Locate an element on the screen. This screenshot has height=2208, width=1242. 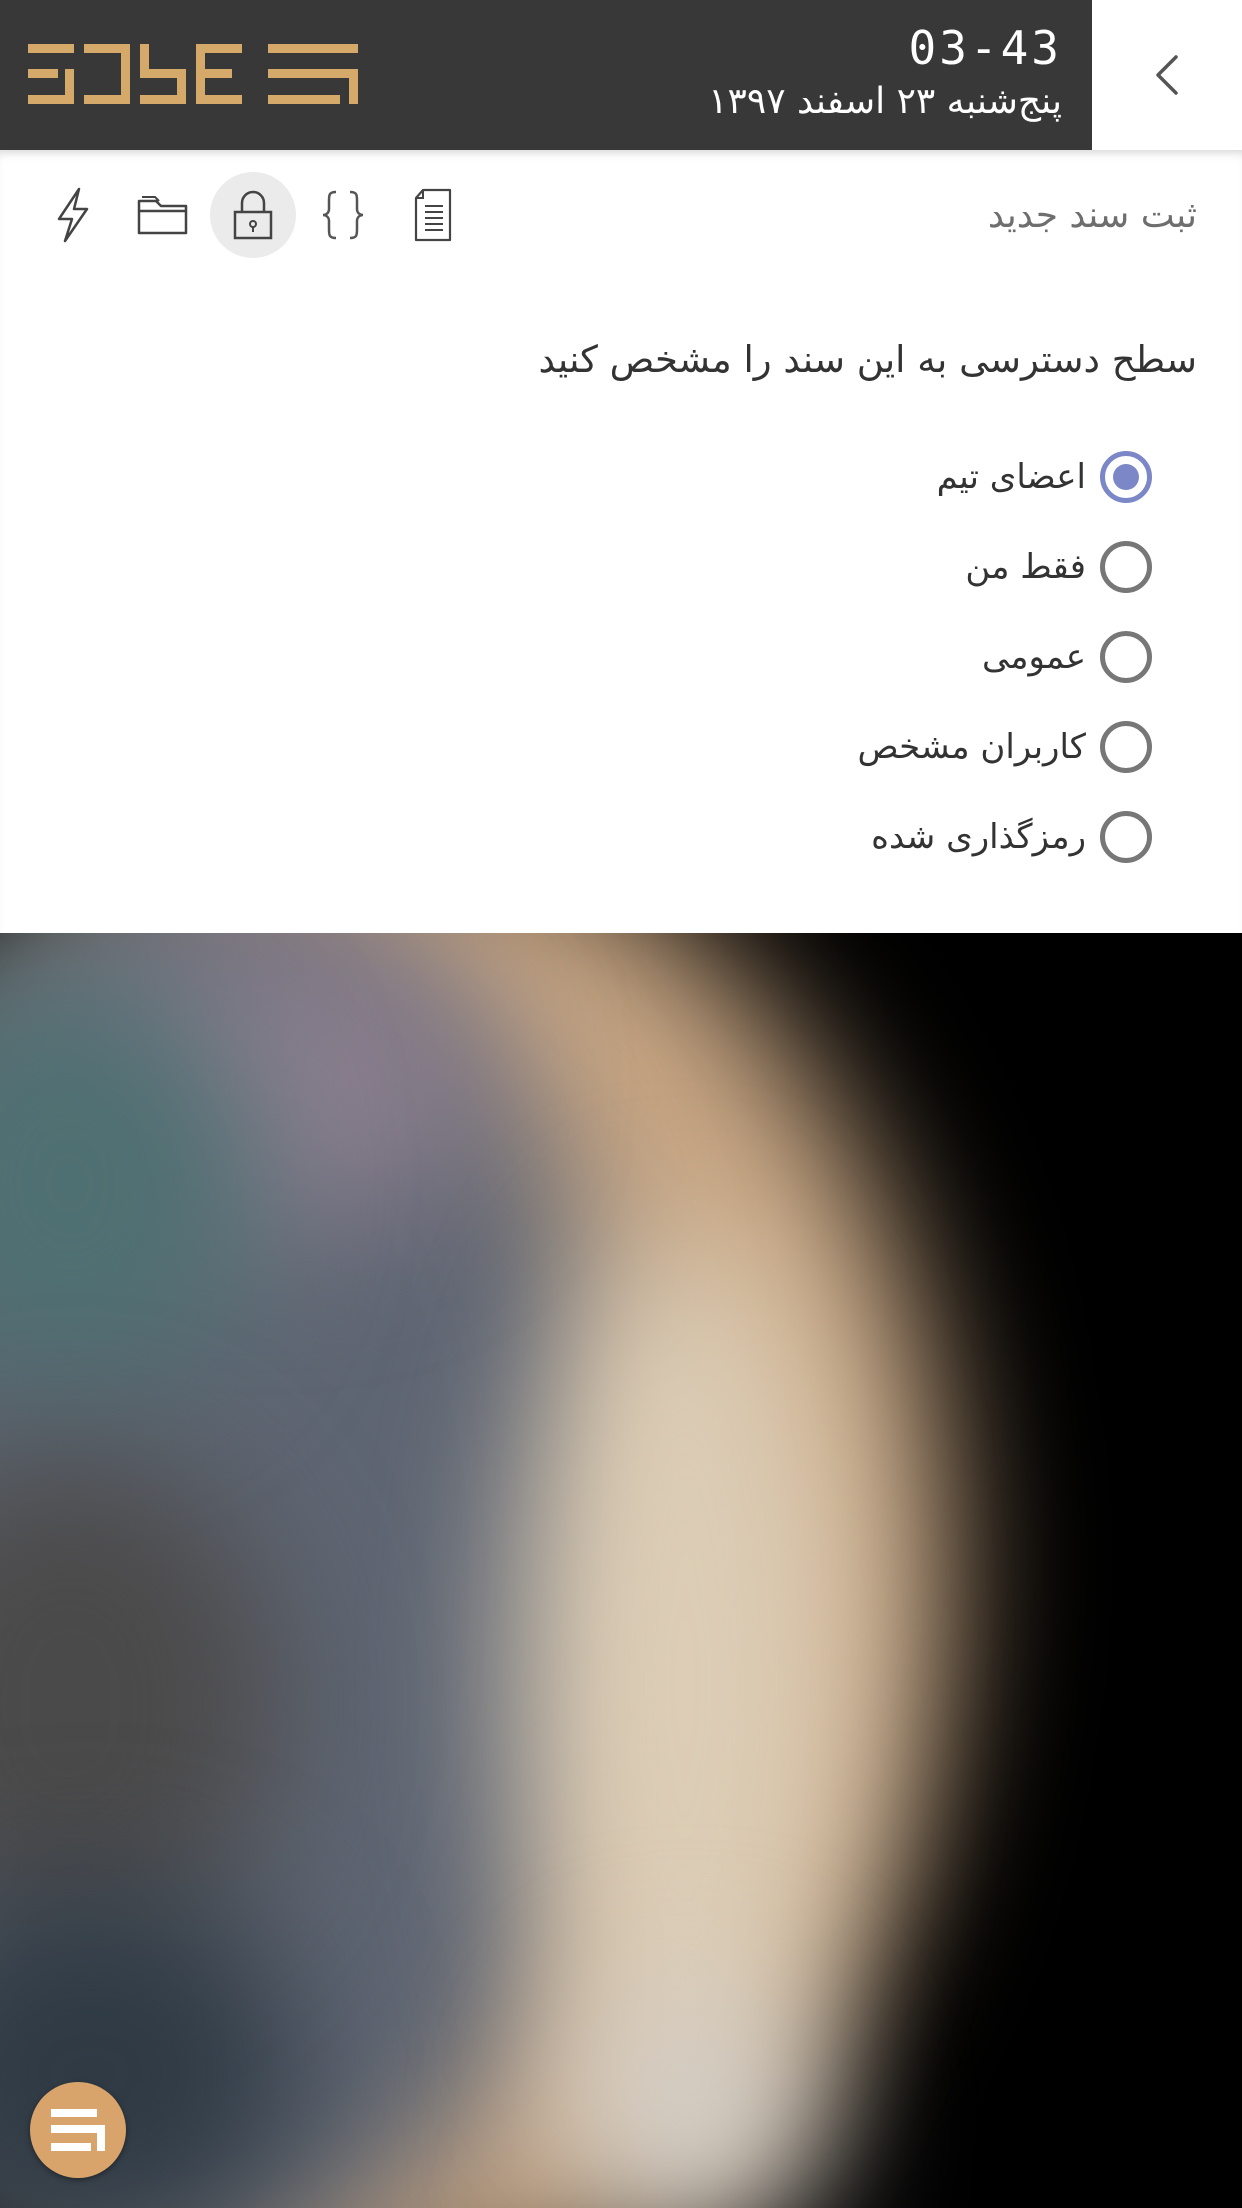
option-public: عمومی is located at coordinates (802, 657).